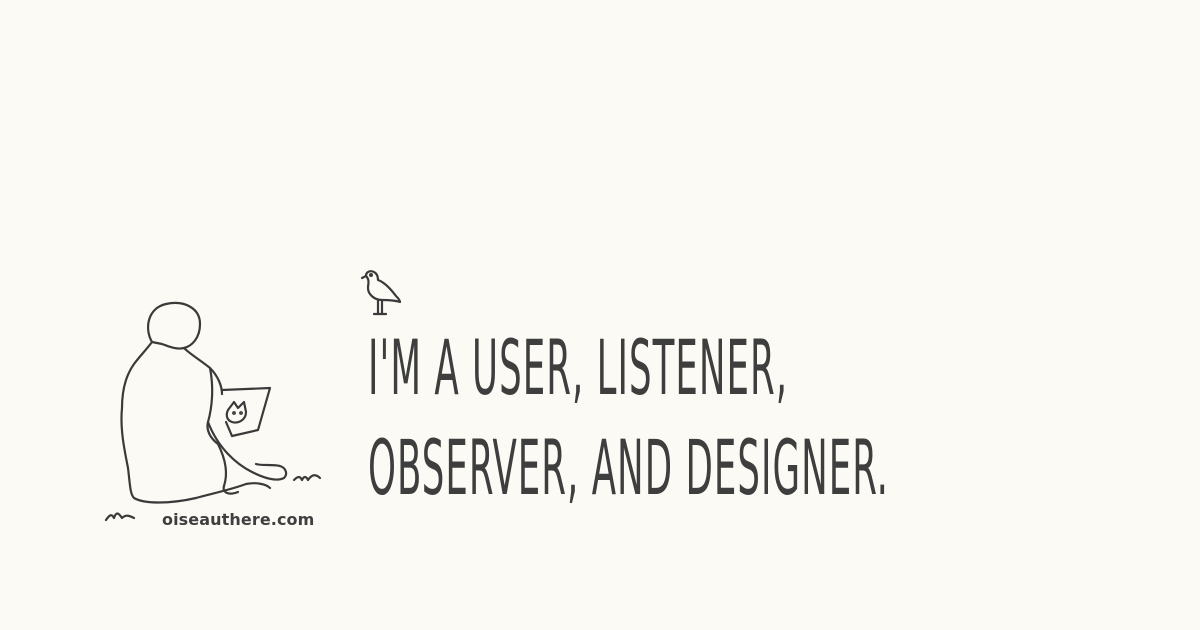  What do you see at coordinates (628, 467) in the screenshot?
I see `headline-line-2: observer, and designer.` at bounding box center [628, 467].